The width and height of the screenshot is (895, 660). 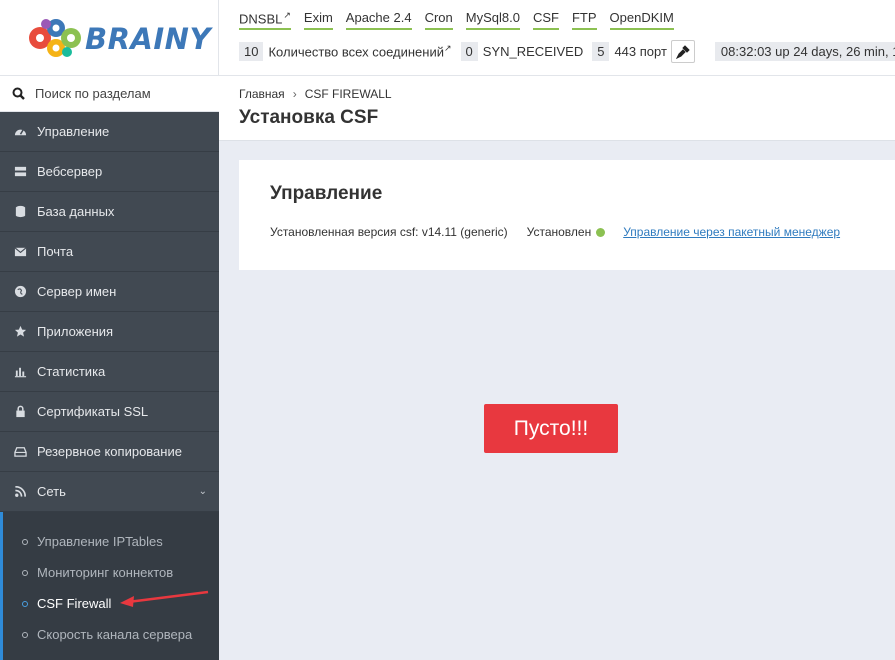 I want to click on status-dot-icon, so click(x=601, y=232).